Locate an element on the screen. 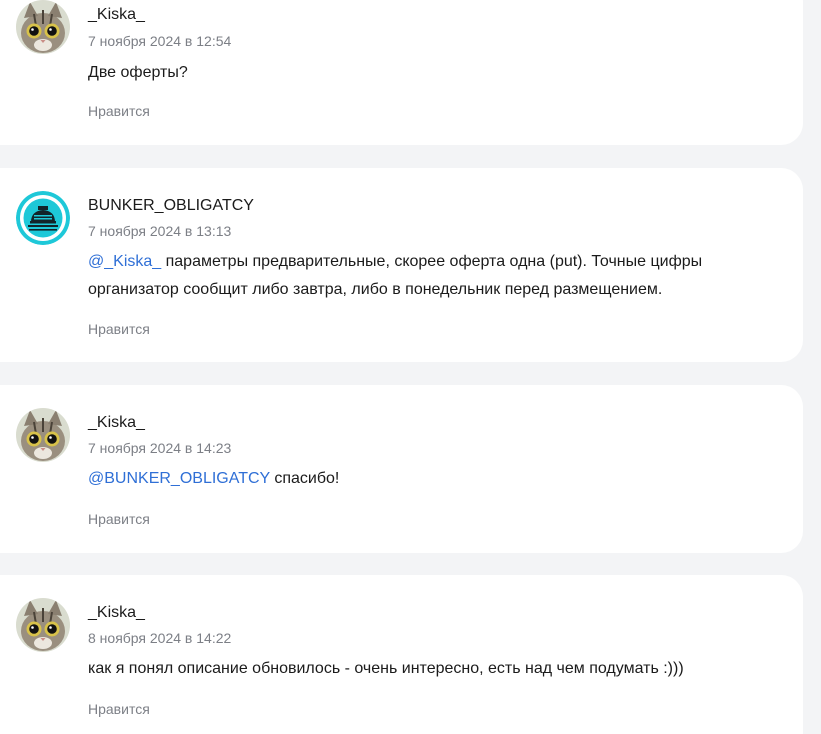 Image resolution: width=821 pixels, height=734 pixels. comment-date: 8 ноября 2024 в 14:22 is located at coordinates (160, 638).